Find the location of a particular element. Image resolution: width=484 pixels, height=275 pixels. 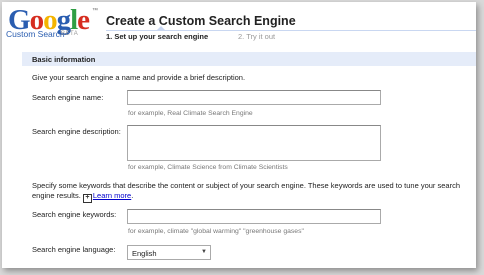

period: . is located at coordinates (132, 195).